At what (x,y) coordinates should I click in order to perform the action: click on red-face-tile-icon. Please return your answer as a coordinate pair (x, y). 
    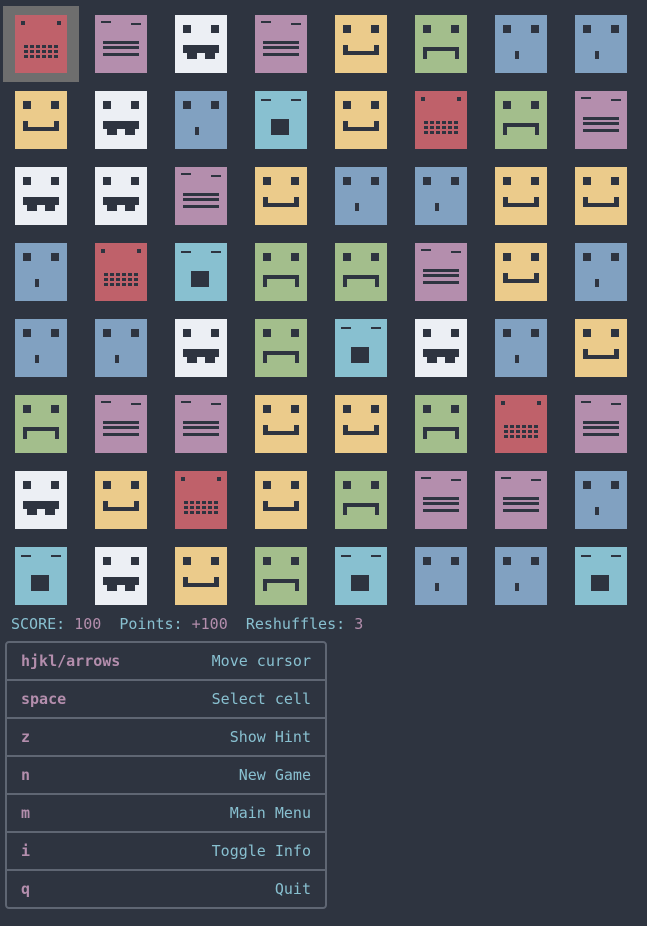
    Looking at the image, I should click on (201, 500).